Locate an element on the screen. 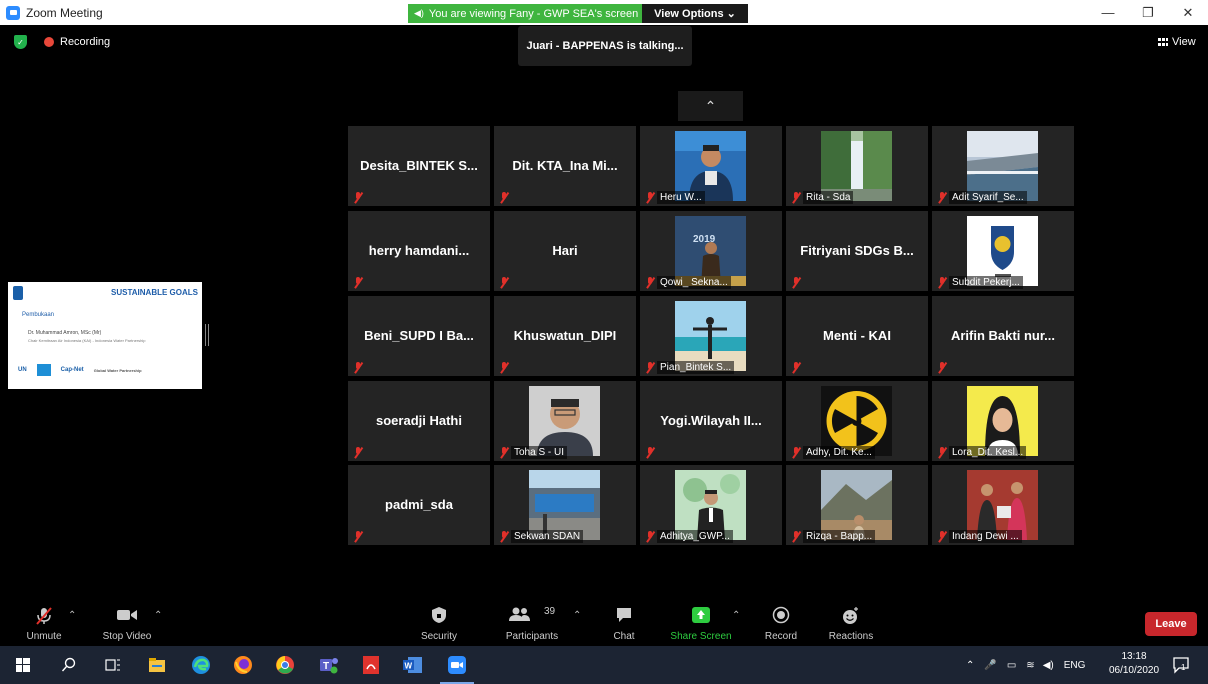  teams-icon: T is located at coordinates (329, 665).